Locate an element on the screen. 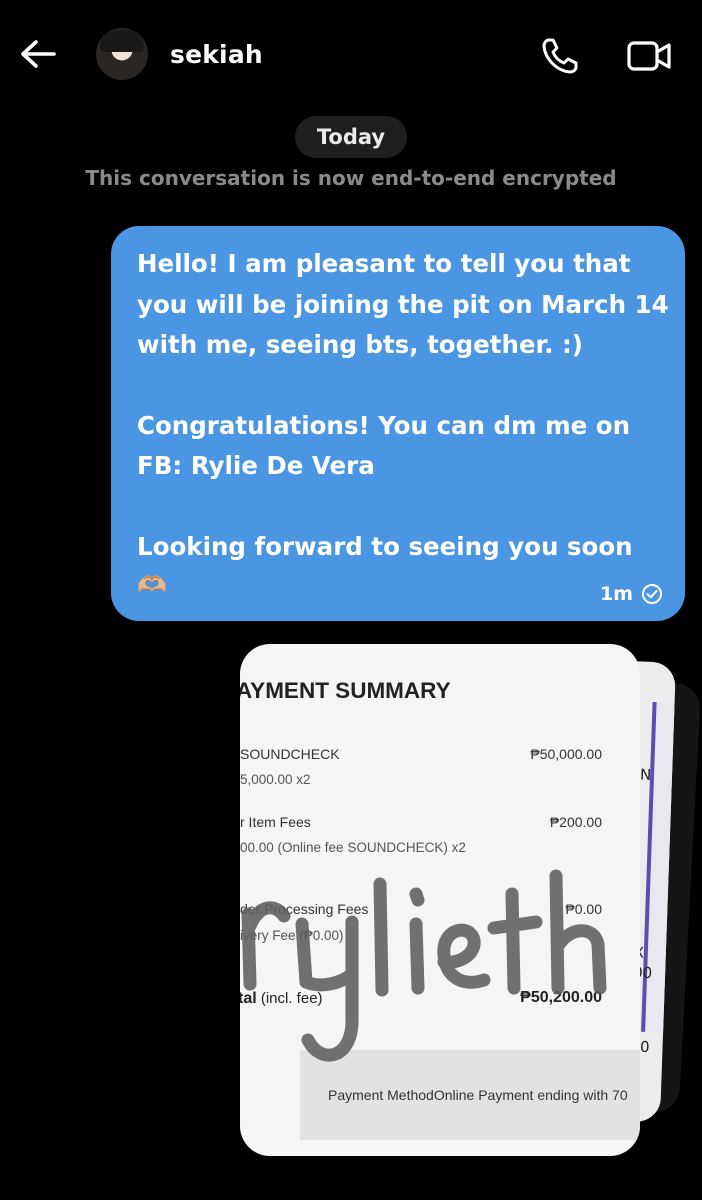  check-circle-icon is located at coordinates (652, 594).